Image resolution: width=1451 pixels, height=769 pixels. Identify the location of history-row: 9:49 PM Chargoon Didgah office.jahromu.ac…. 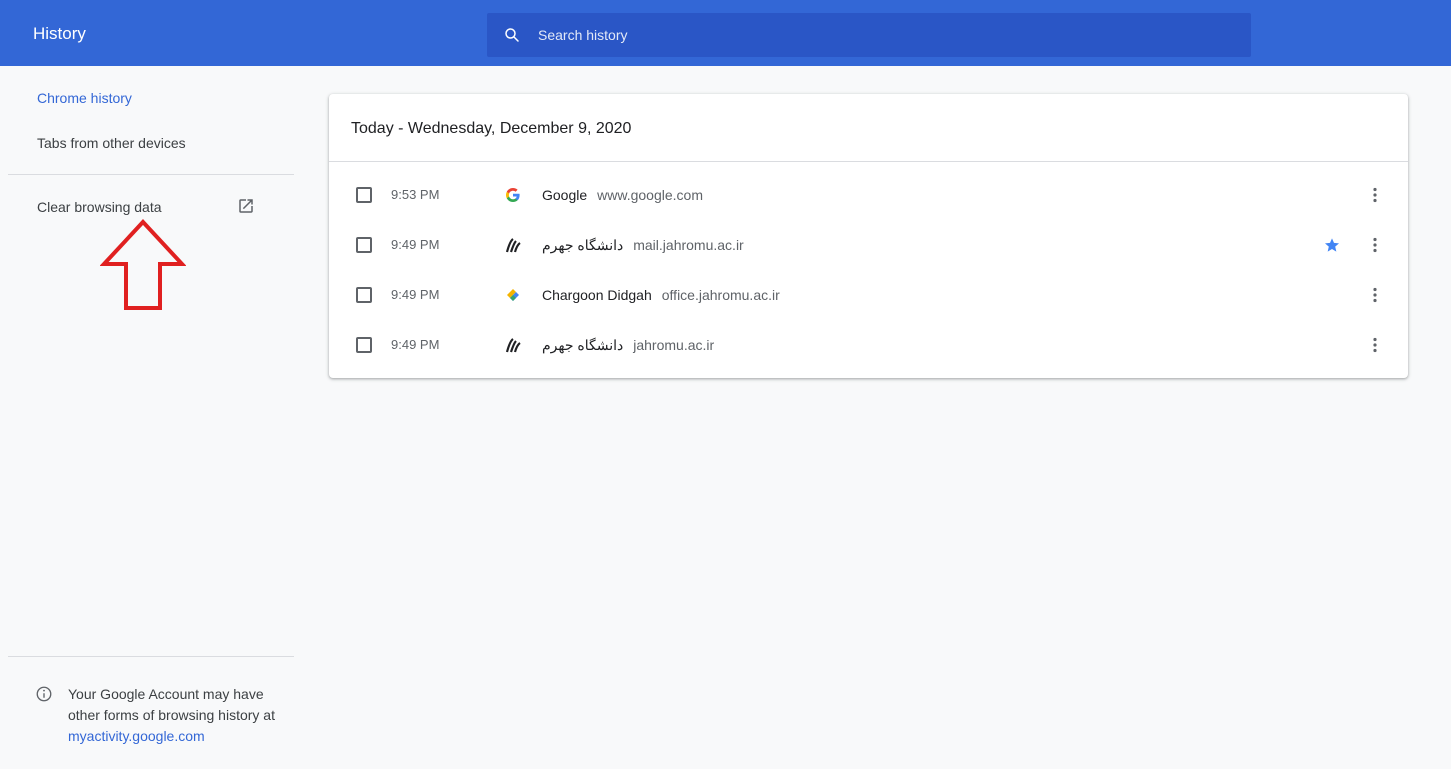
(868, 295).